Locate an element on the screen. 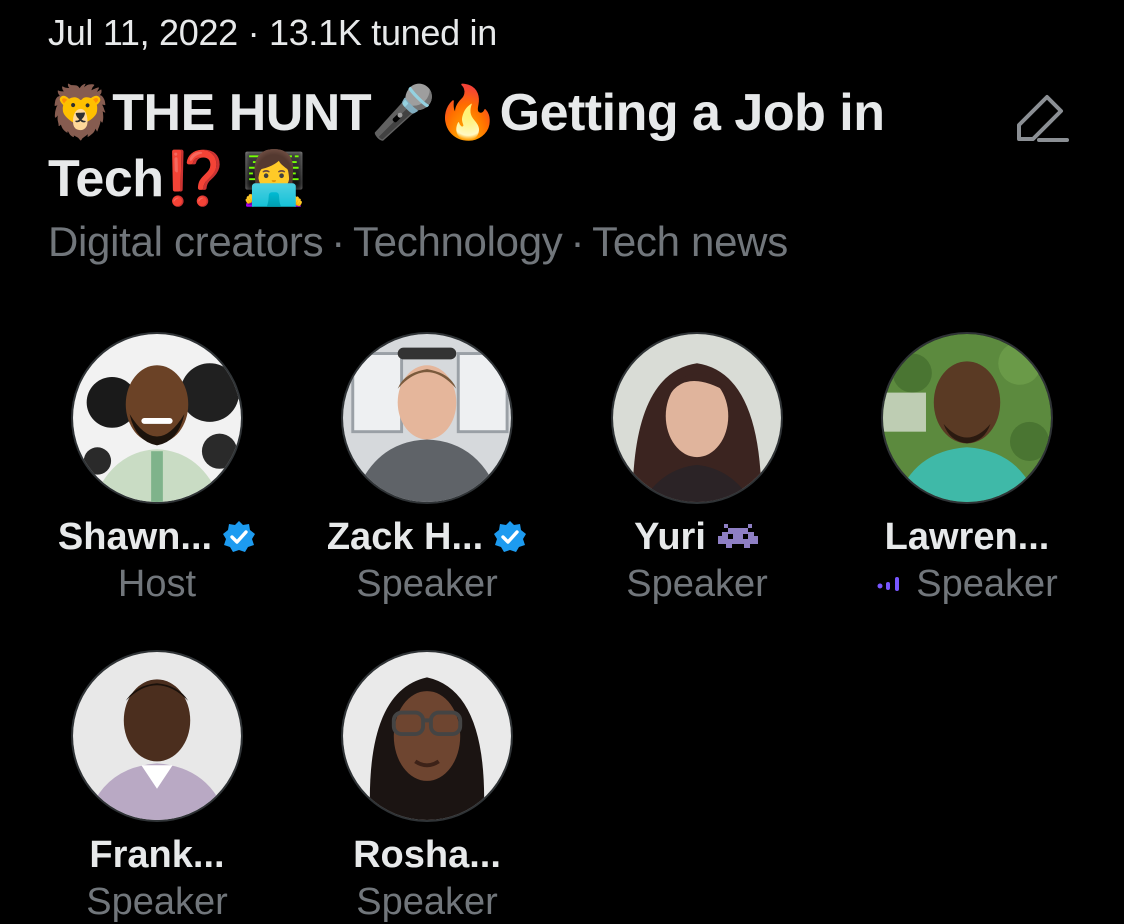 This screenshot has width=1124, height=924. participant-card: Yuri Speaker is located at coordinates (697, 469).